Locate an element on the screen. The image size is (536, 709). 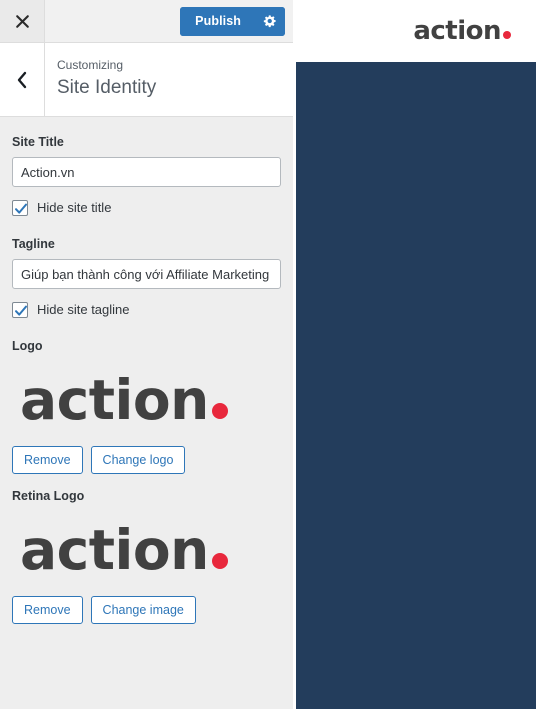
publish-button-group: Publish is located at coordinates (232, 21).